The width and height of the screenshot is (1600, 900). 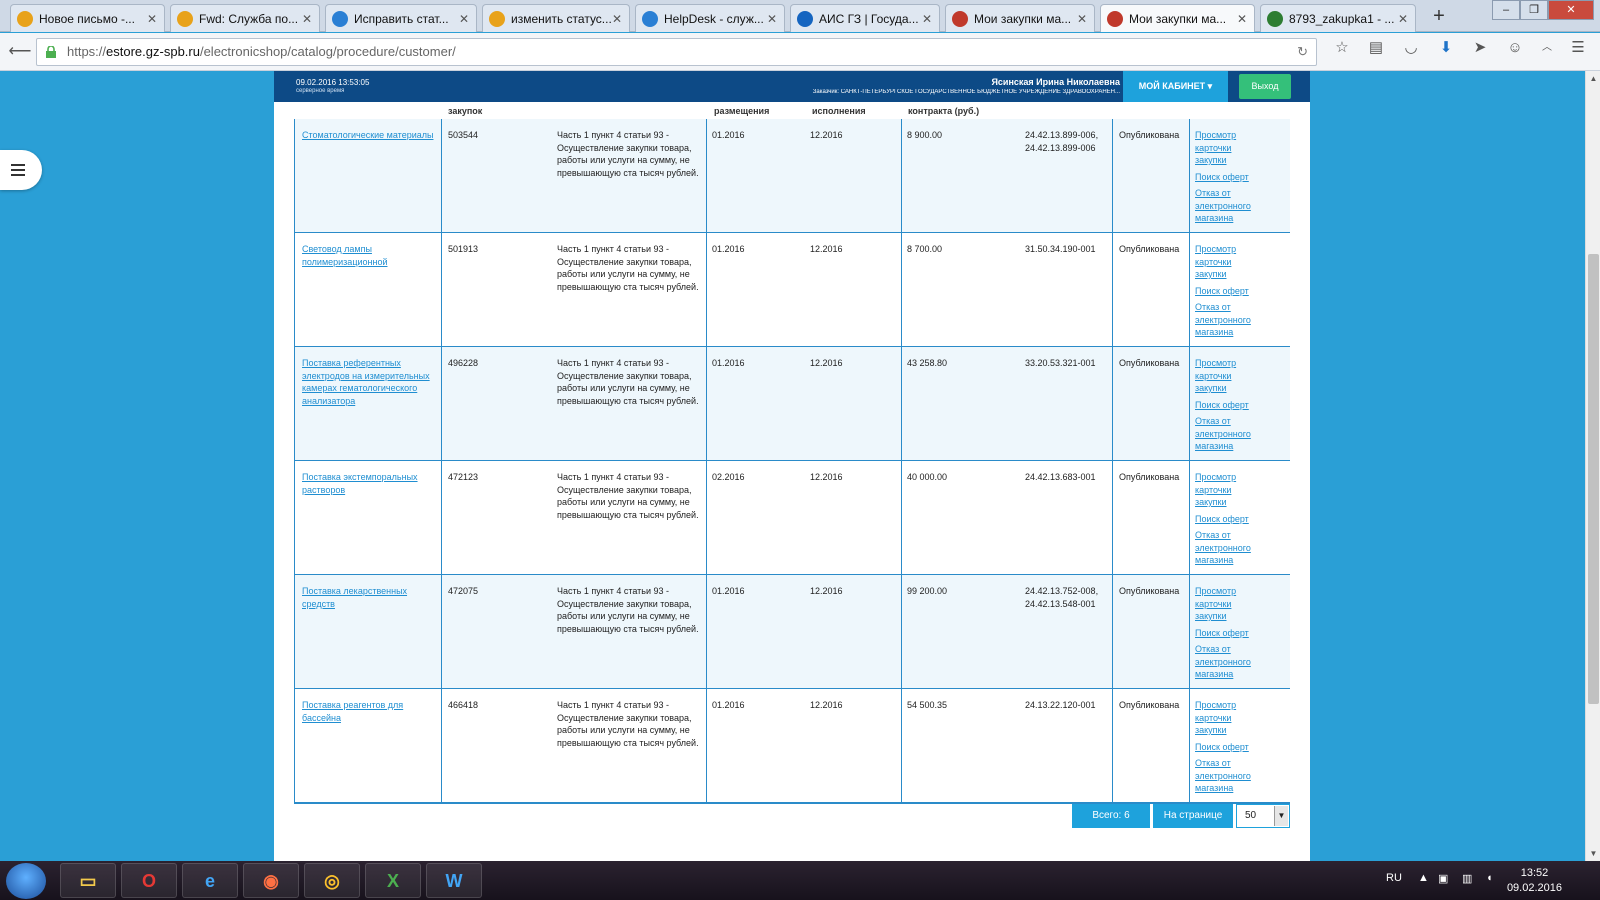 What do you see at coordinates (20, 52) in the screenshot?
I see `back-arrow-icon: ⟵` at bounding box center [20, 52].